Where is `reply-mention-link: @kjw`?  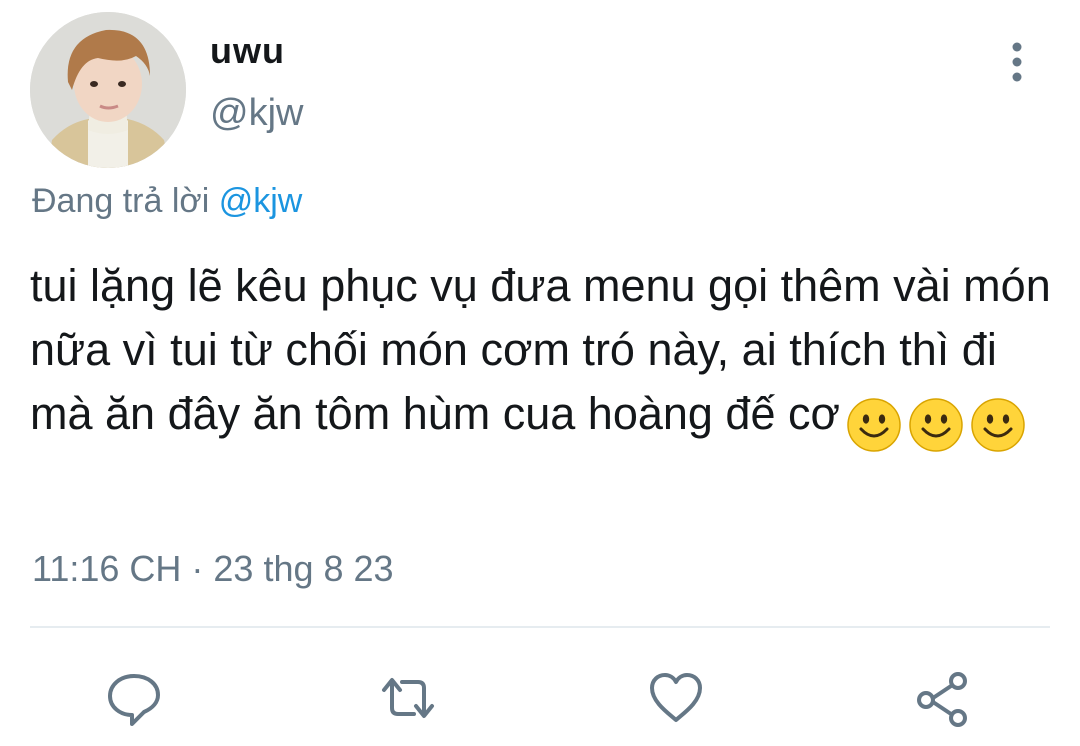 reply-mention-link: @kjw is located at coordinates (261, 201).